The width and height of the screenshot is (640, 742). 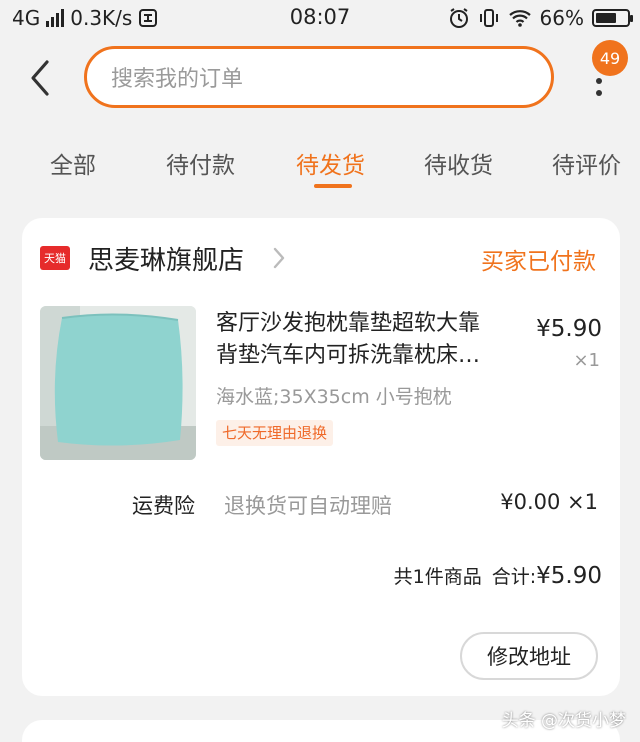 What do you see at coordinates (437, 577) in the screenshot?
I see `item-count: 共1件商品` at bounding box center [437, 577].